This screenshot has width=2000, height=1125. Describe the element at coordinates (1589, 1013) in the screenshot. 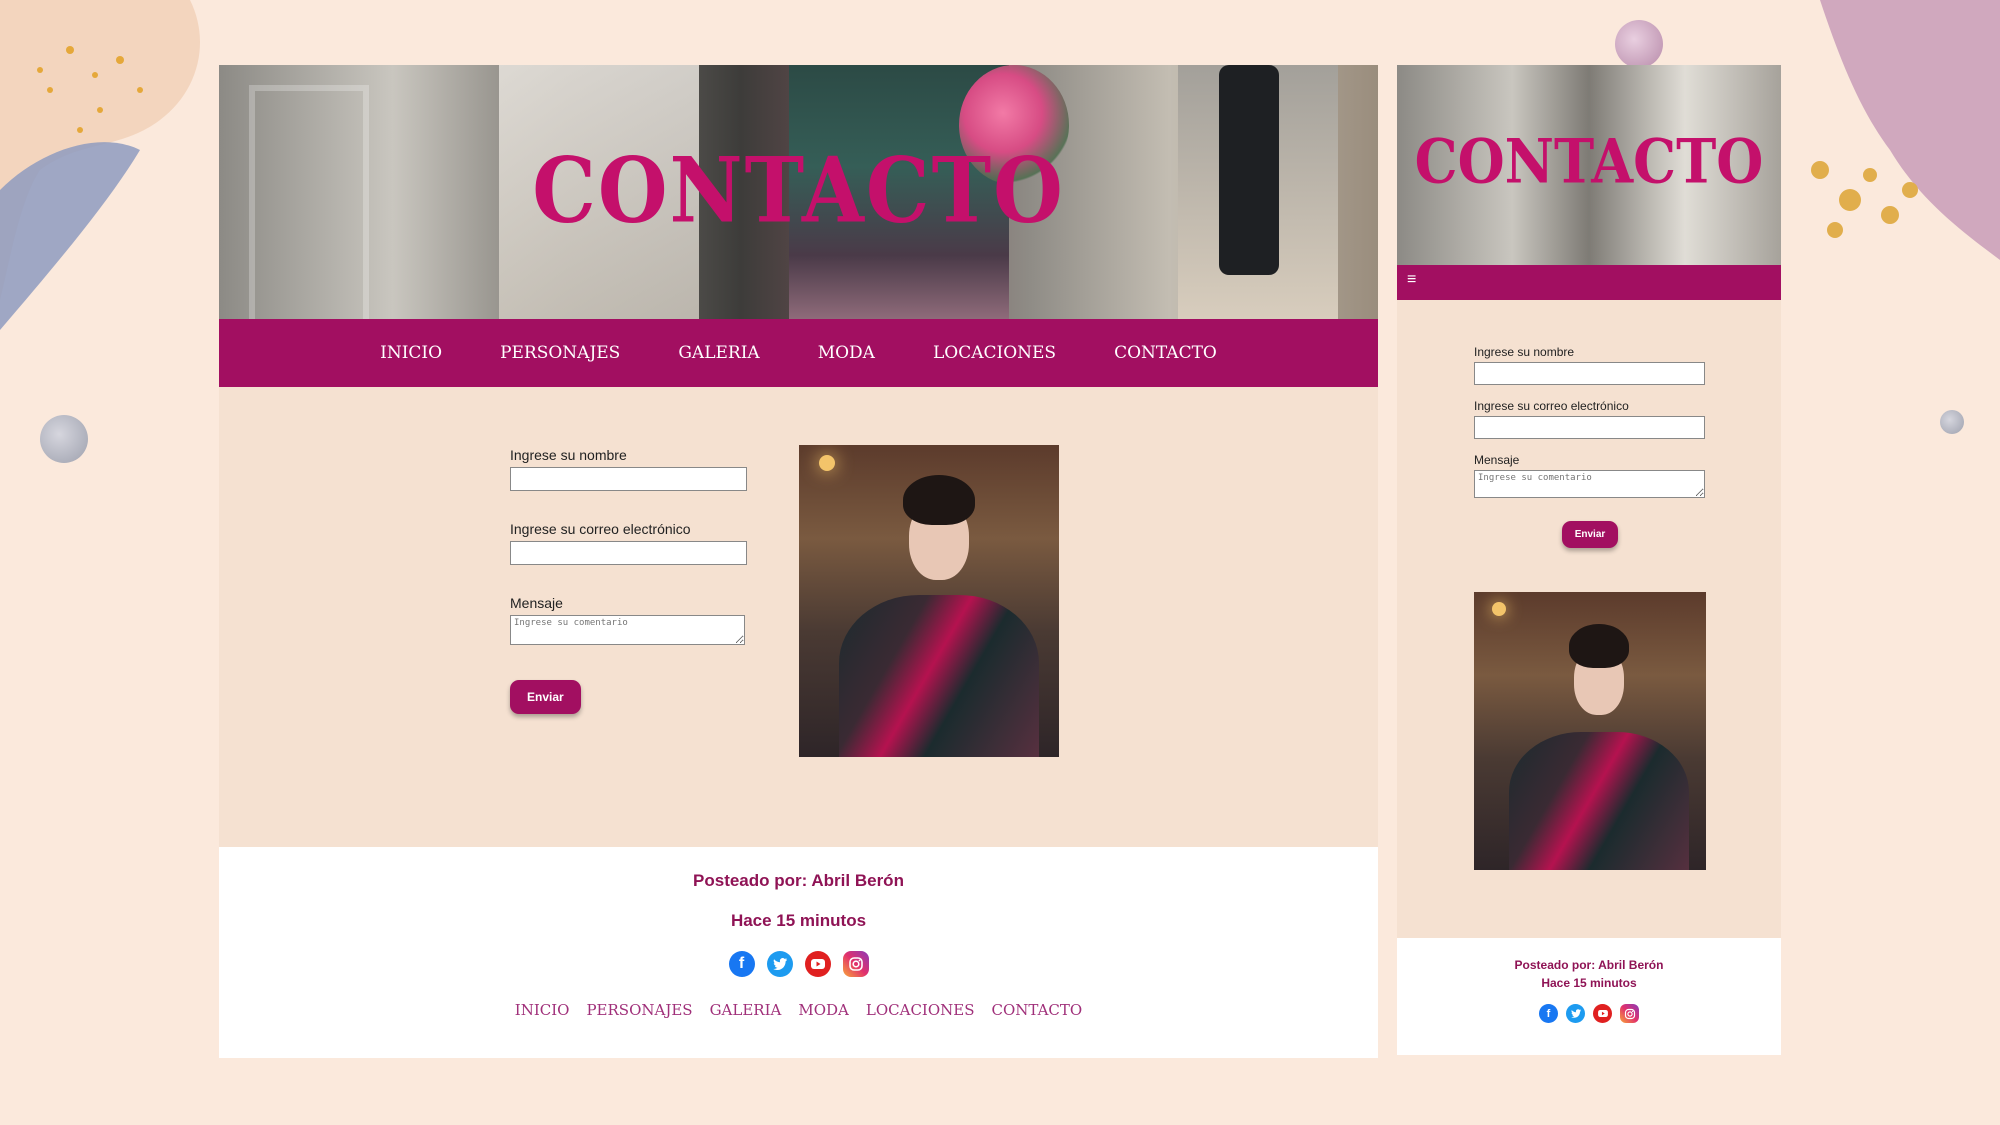

I see `mobile-social-links: f` at that location.